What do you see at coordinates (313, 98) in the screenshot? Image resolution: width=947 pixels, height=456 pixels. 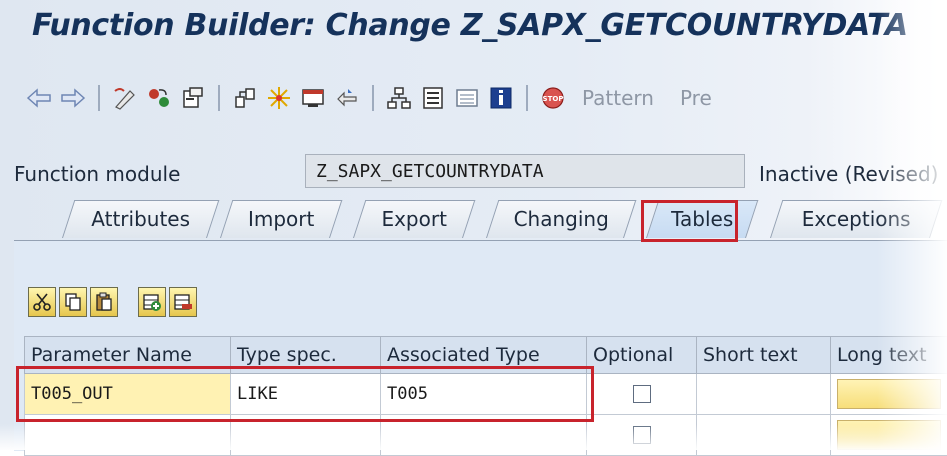 I see `test-icon` at bounding box center [313, 98].